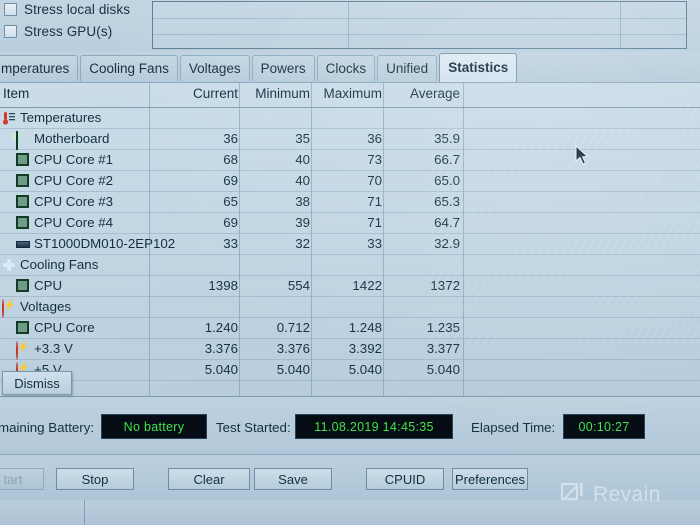 This screenshot has height=525, width=700. What do you see at coordinates (214, 68) in the screenshot?
I see `tab-voltages: Voltages` at bounding box center [214, 68].